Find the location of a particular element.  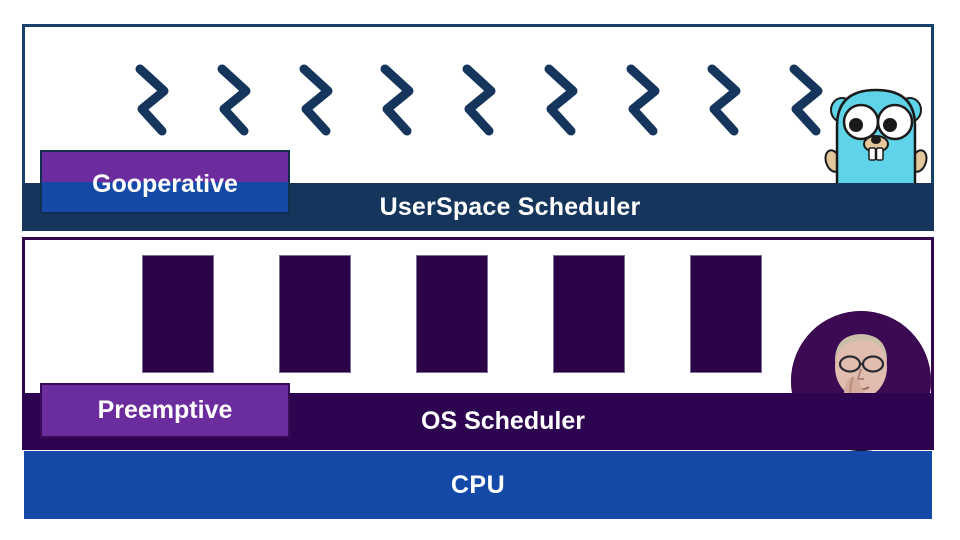

userspace-scheduler-label: UserSpace Scheduler is located at coordinates (510, 206).